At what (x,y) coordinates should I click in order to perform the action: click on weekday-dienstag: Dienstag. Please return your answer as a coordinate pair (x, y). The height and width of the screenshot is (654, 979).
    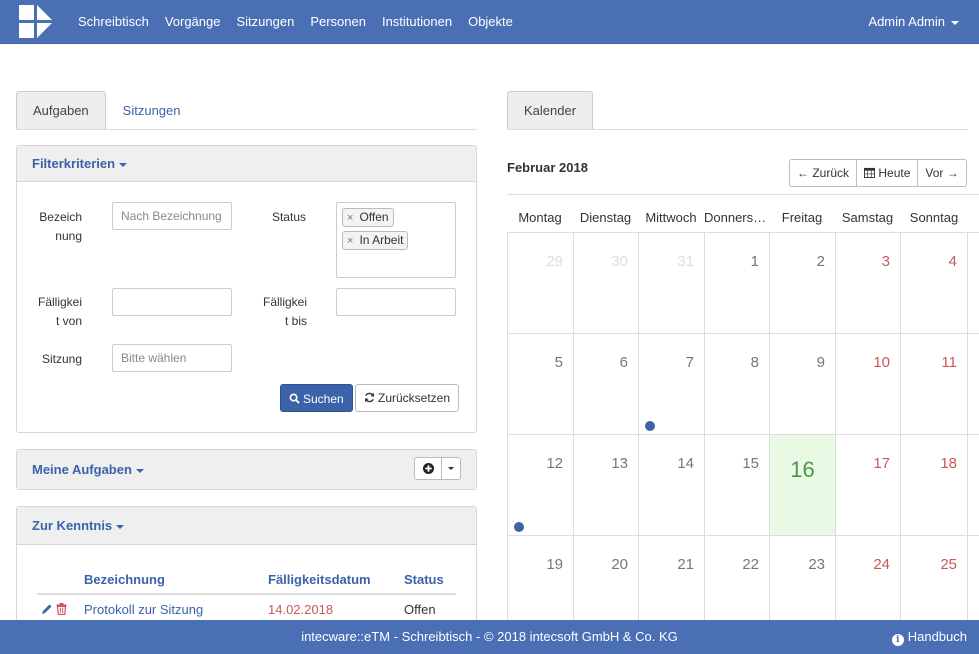
    Looking at the image, I should click on (605, 217).